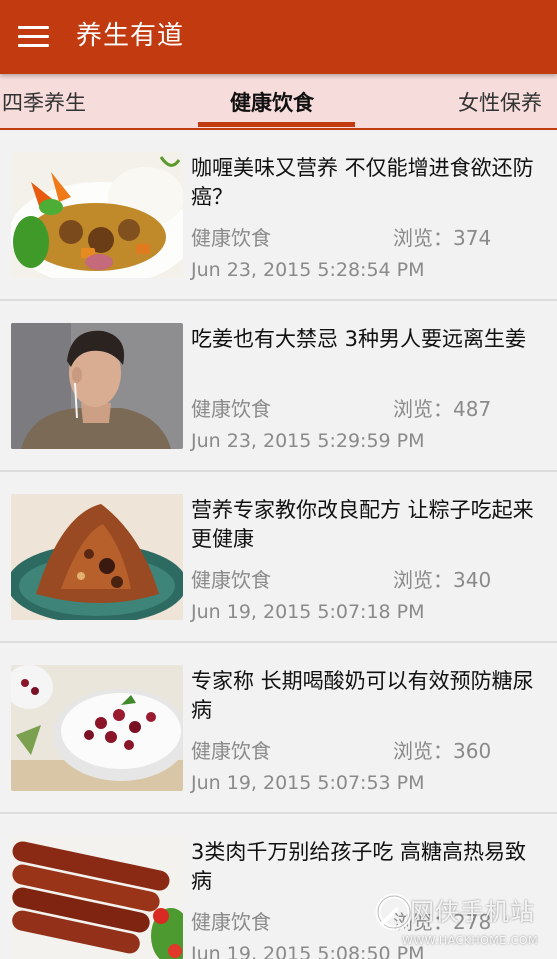  What do you see at coordinates (362, 524) in the screenshot?
I see `article-title: 营养专家教你改良配方 让粽子吃起来更健康` at bounding box center [362, 524].